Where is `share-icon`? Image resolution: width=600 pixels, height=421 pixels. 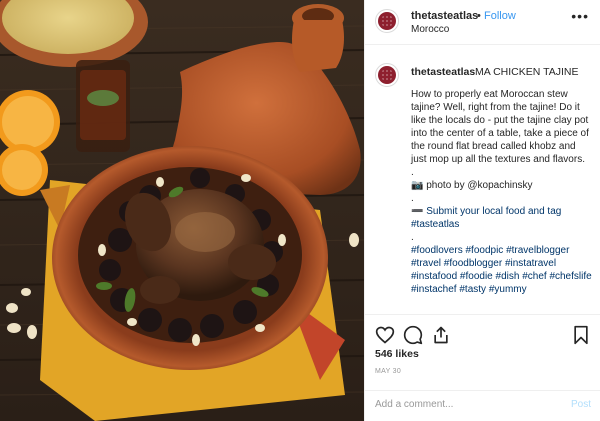
share-icon is located at coordinates (441, 335).